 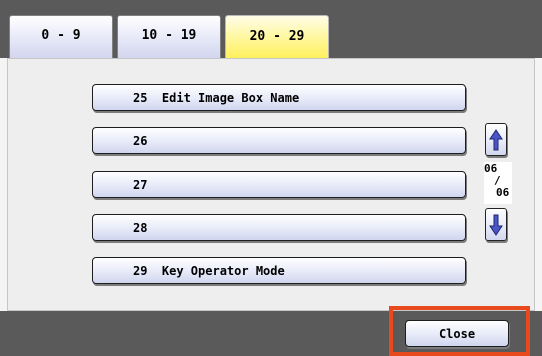 I want to click on page-indicator: 06 / 06, so click(x=498, y=183).